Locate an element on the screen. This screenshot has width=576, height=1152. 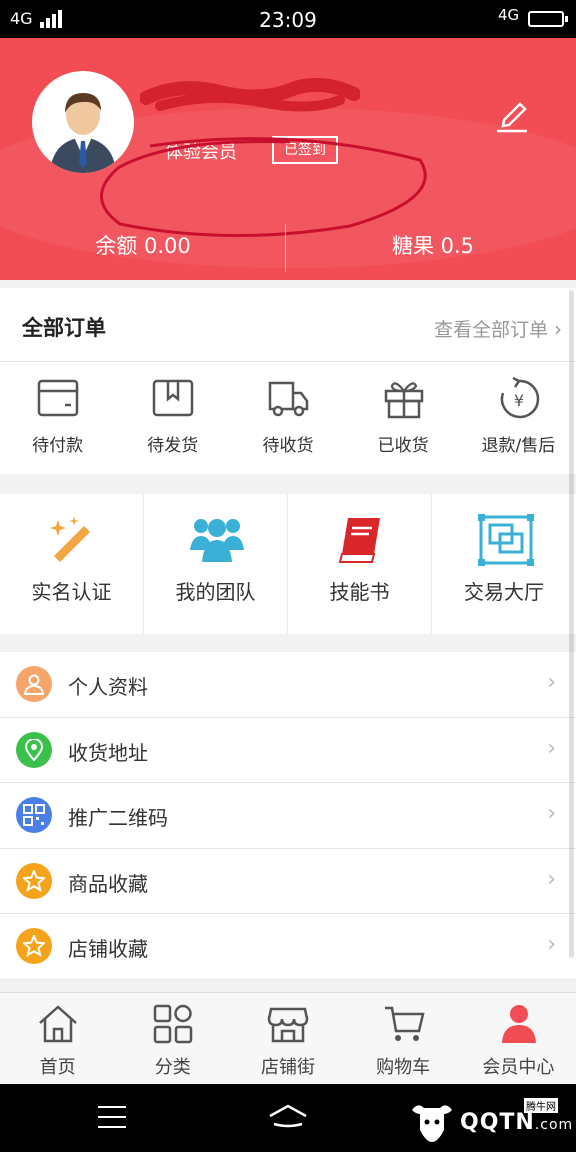
home-nav-icon is located at coordinates (288, 1117).